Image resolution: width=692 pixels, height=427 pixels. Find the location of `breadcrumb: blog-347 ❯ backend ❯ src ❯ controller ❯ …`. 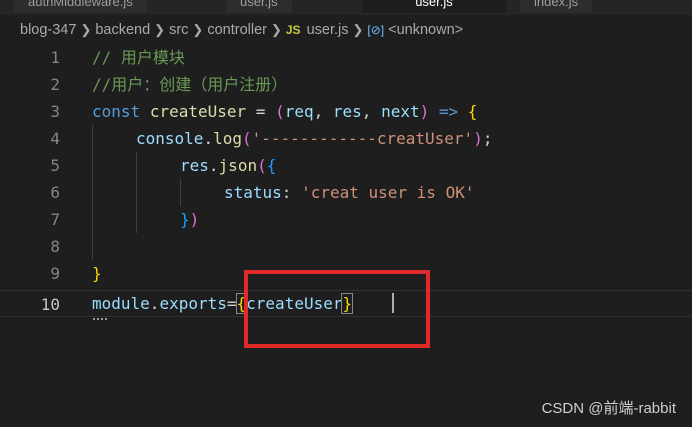

breadcrumb: blog-347 ❯ backend ❯ src ❯ controller ❯ … is located at coordinates (346, 30).